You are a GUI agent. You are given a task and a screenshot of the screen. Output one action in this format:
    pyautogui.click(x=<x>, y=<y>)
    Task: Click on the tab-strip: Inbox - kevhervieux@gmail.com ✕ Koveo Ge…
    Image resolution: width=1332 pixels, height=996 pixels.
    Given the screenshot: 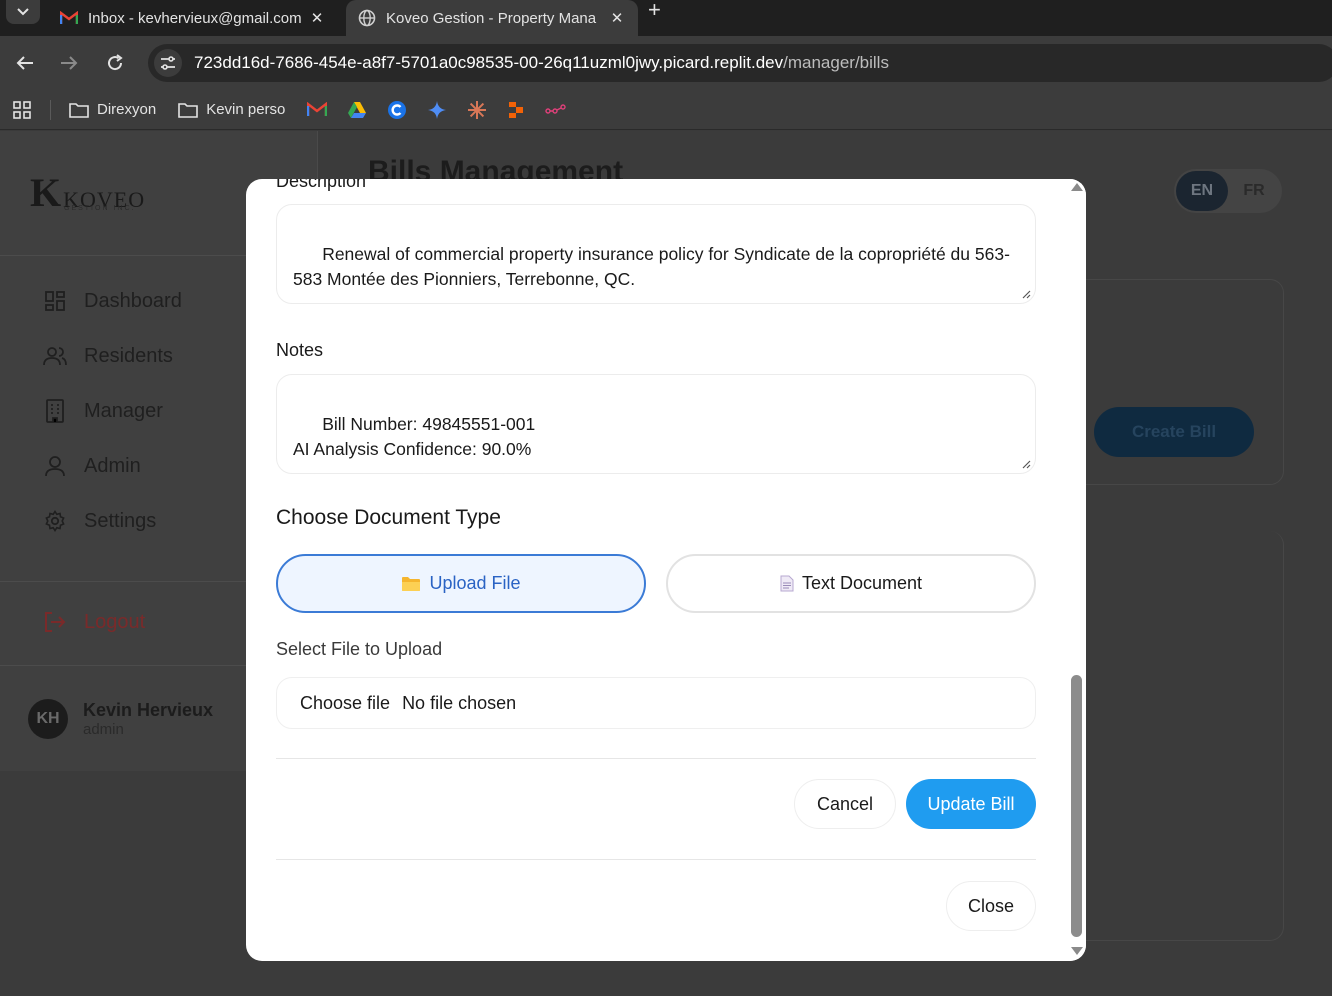 What is the action you would take?
    pyautogui.click(x=666, y=18)
    